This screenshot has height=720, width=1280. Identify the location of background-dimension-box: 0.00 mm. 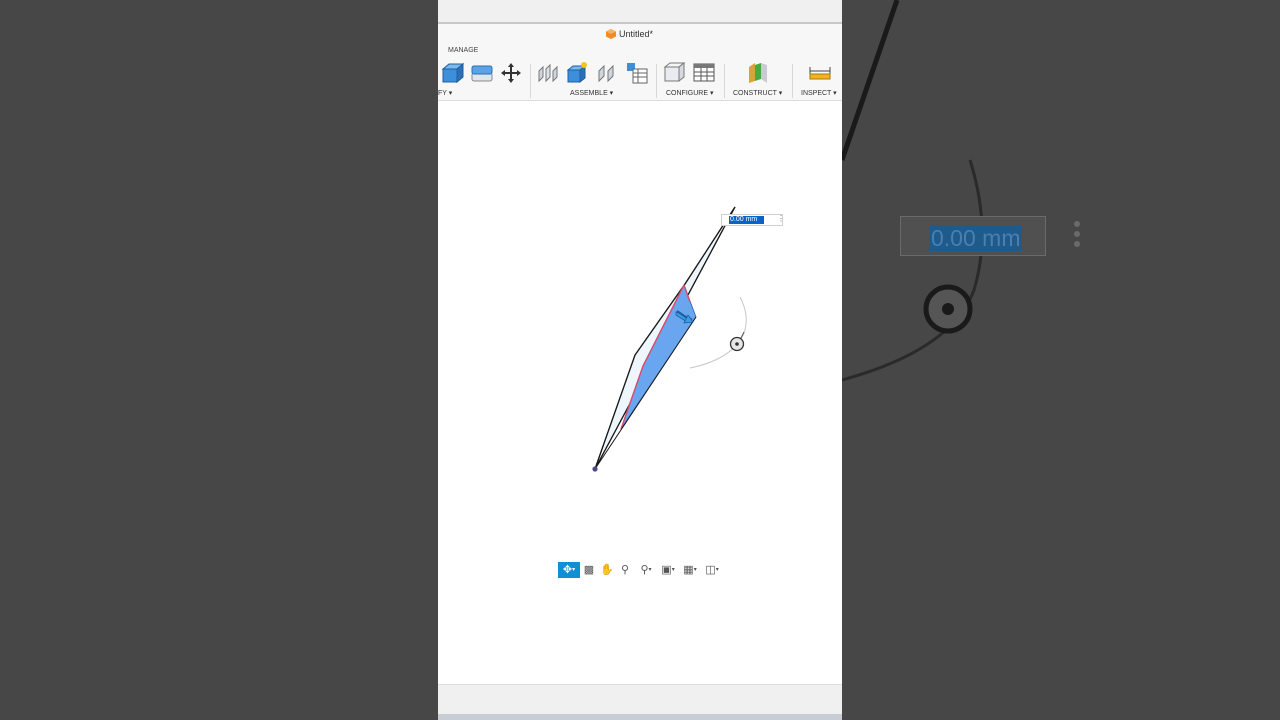
(973, 236).